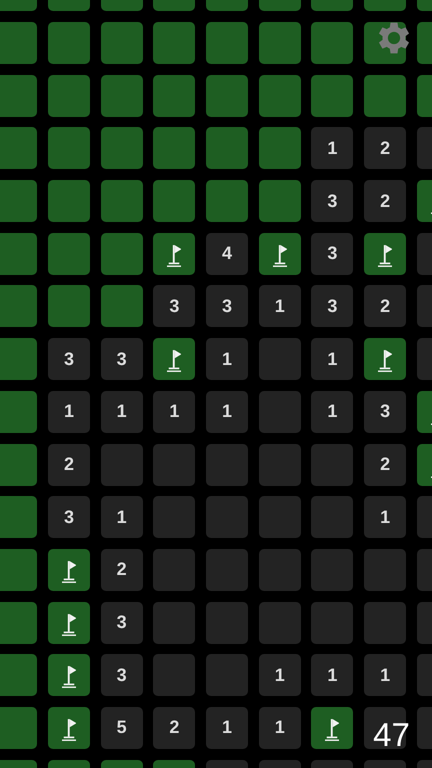 This screenshot has width=432, height=768. Describe the element at coordinates (227, 253) in the screenshot. I see `number-tile: 4` at that location.